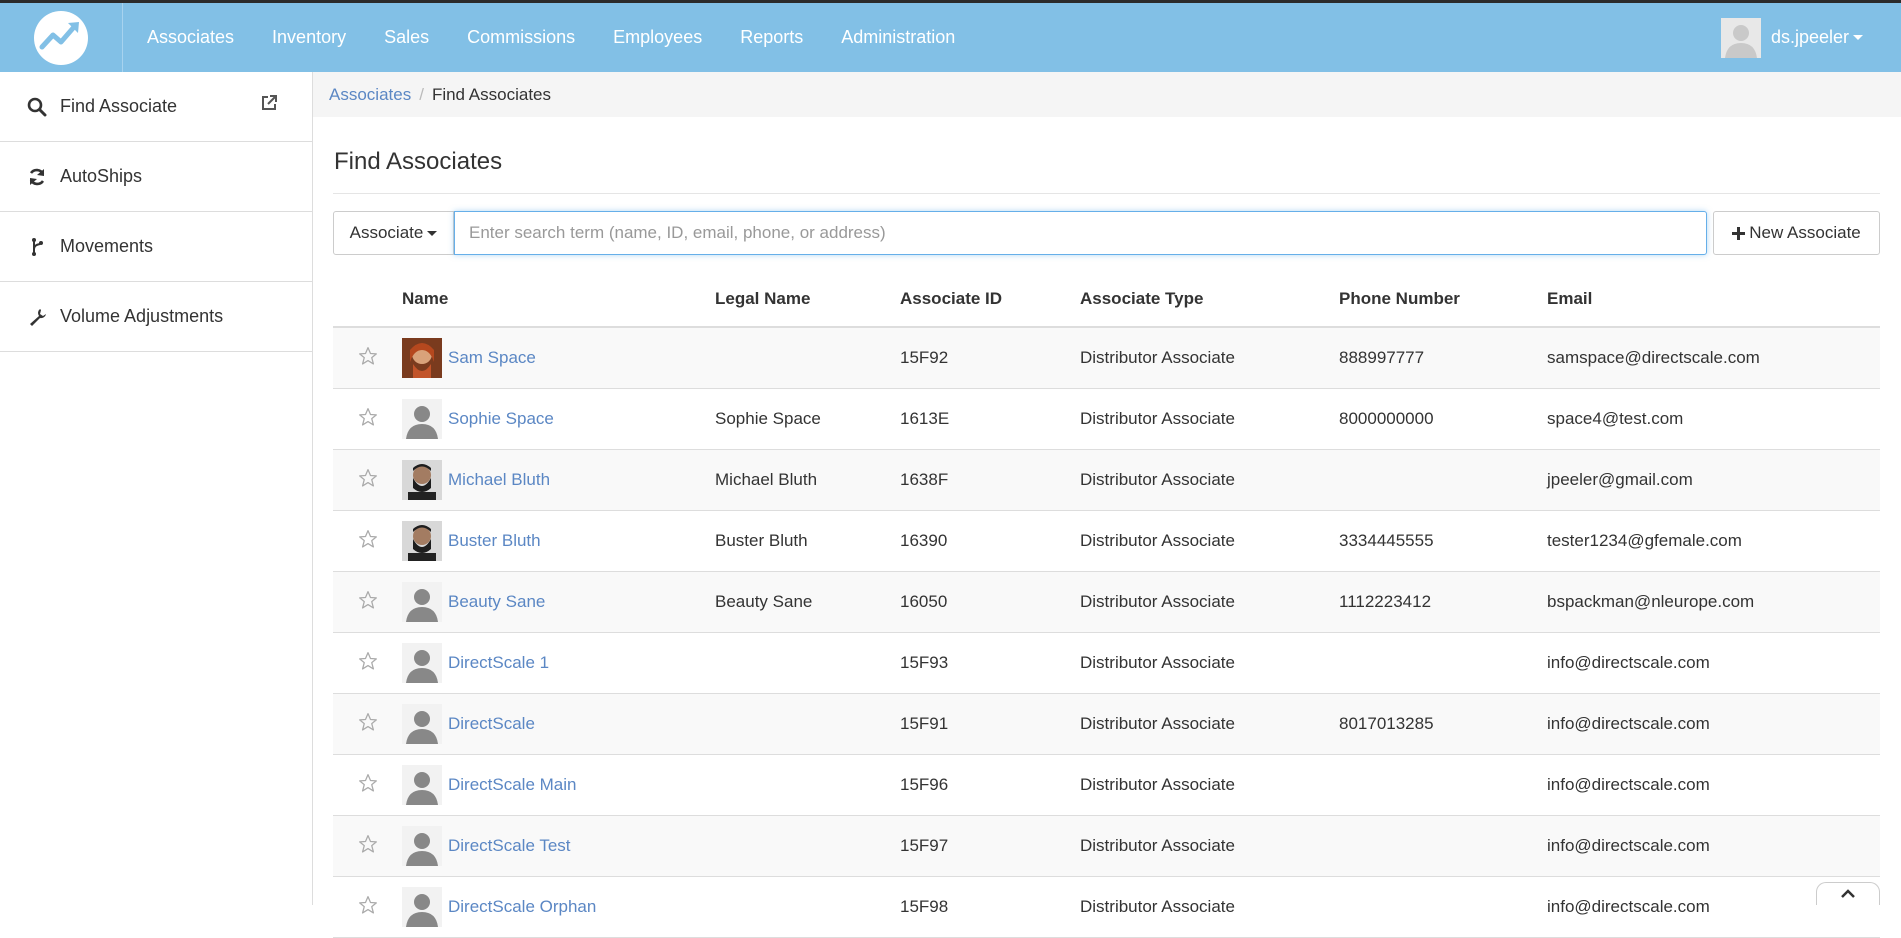 The width and height of the screenshot is (1901, 938). Describe the element at coordinates (156, 247) in the screenshot. I see `sidebar-item-movements: Movements` at that location.